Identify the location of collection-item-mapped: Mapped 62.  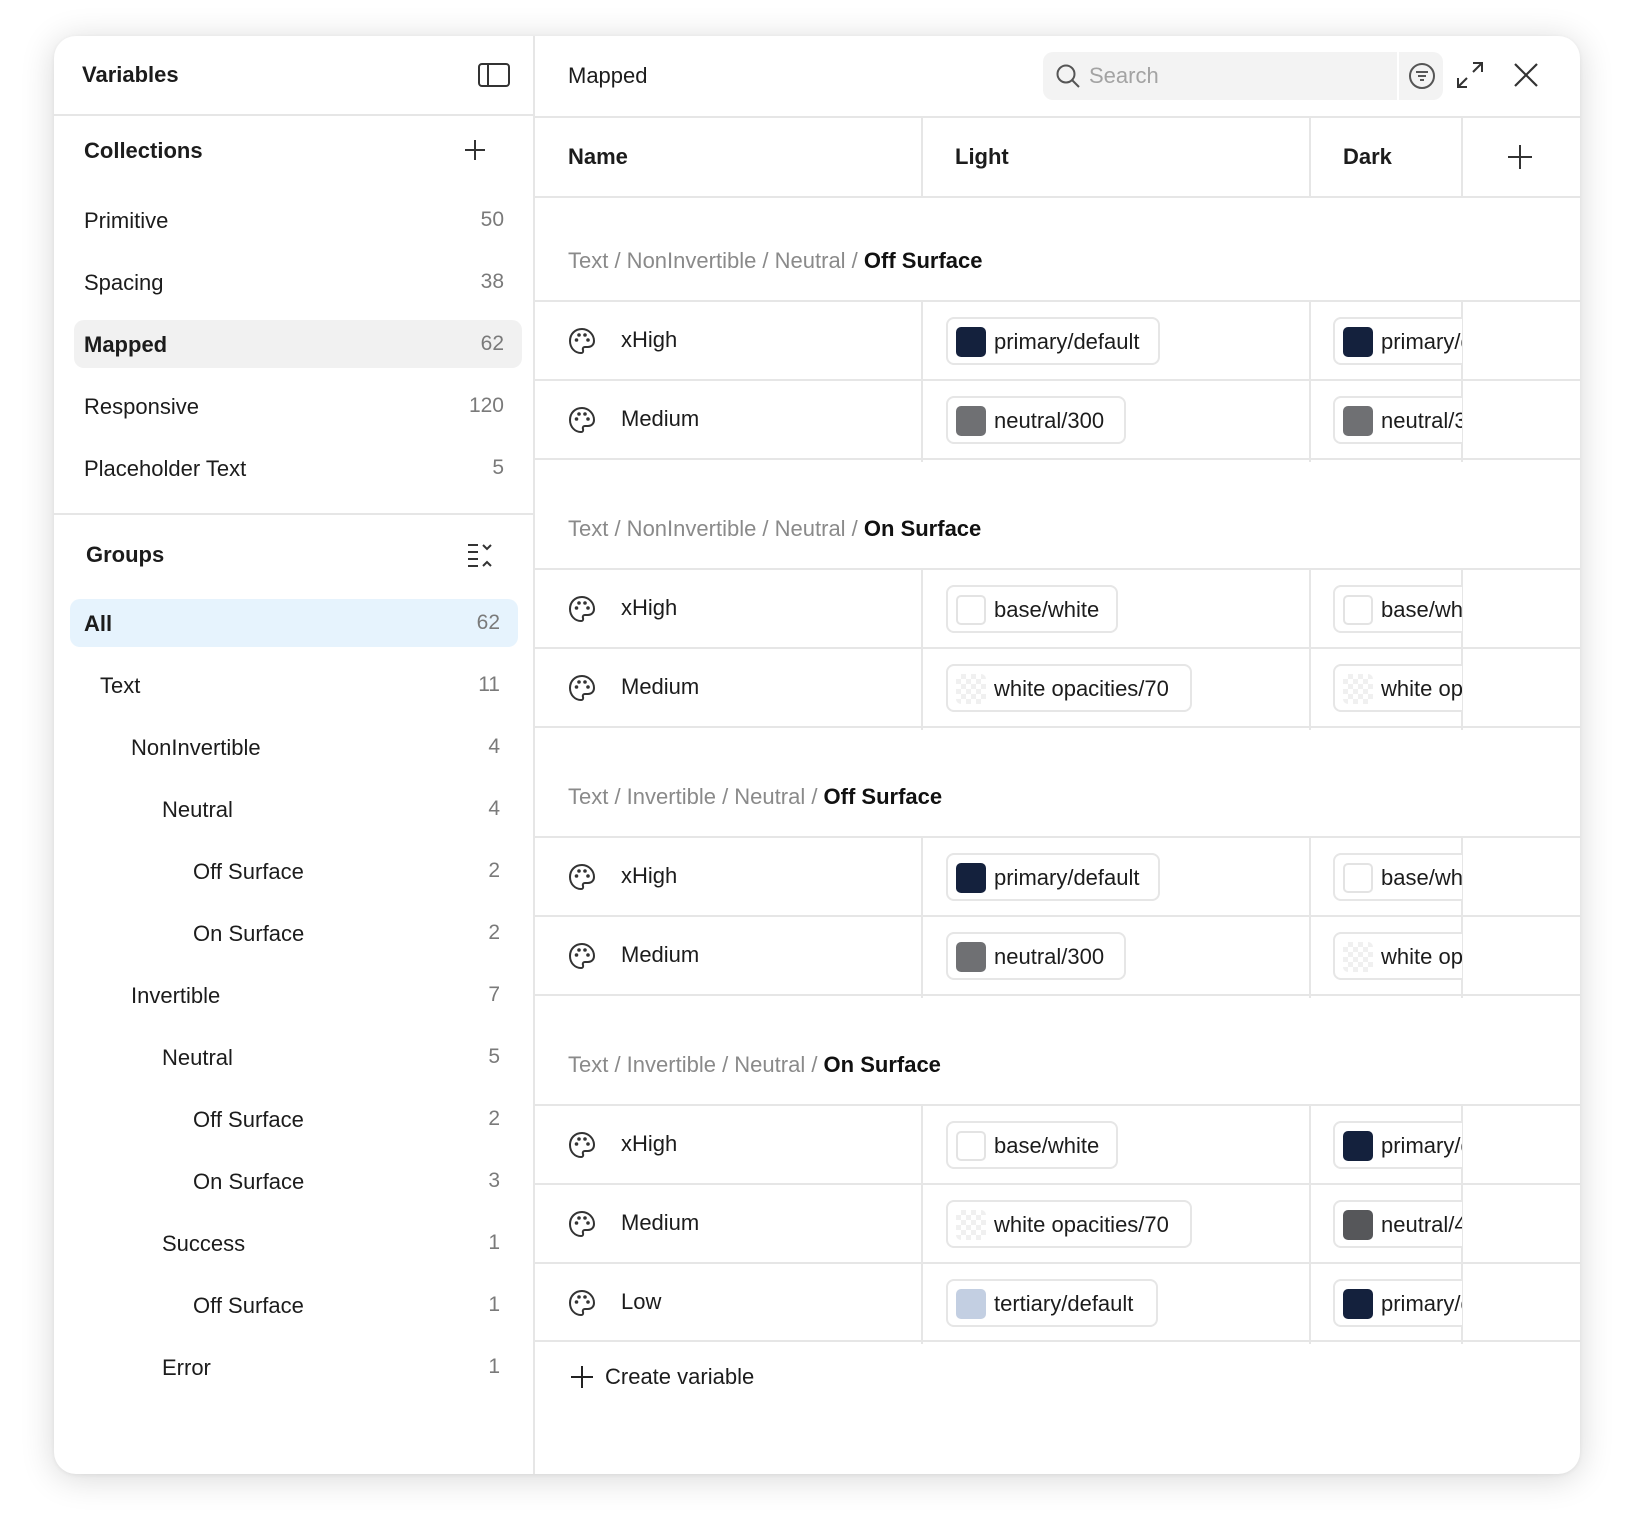
(298, 344).